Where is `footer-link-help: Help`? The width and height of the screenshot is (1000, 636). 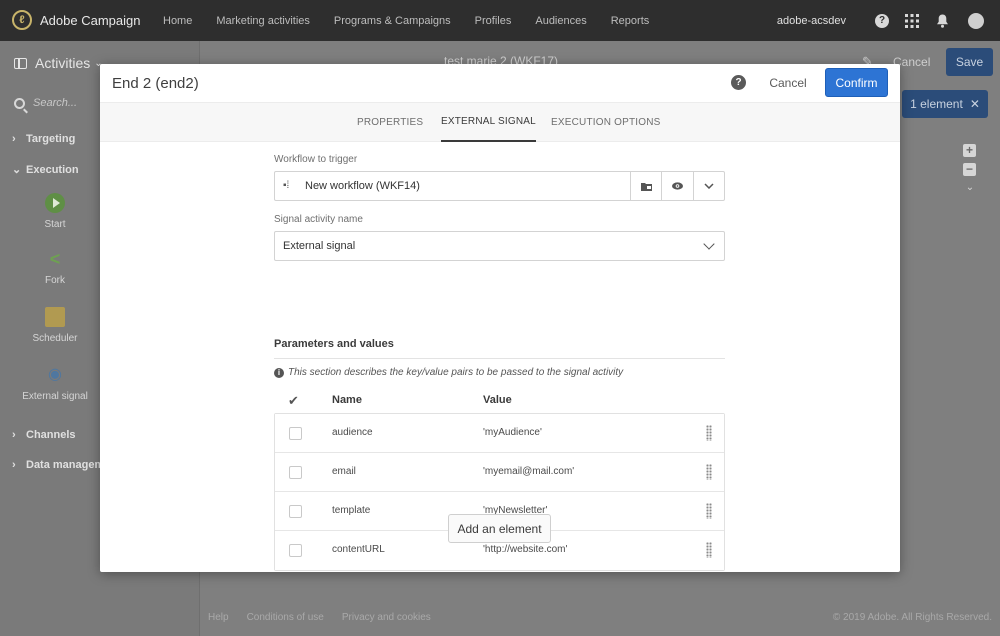 footer-link-help: Help is located at coordinates (218, 617).